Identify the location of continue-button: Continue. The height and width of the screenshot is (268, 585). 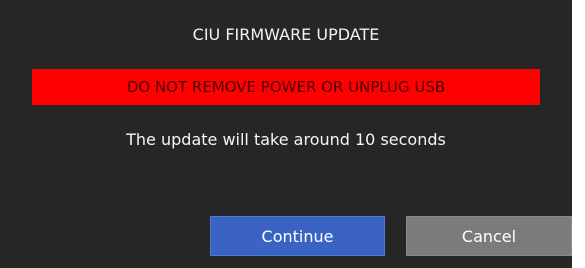
(297, 236).